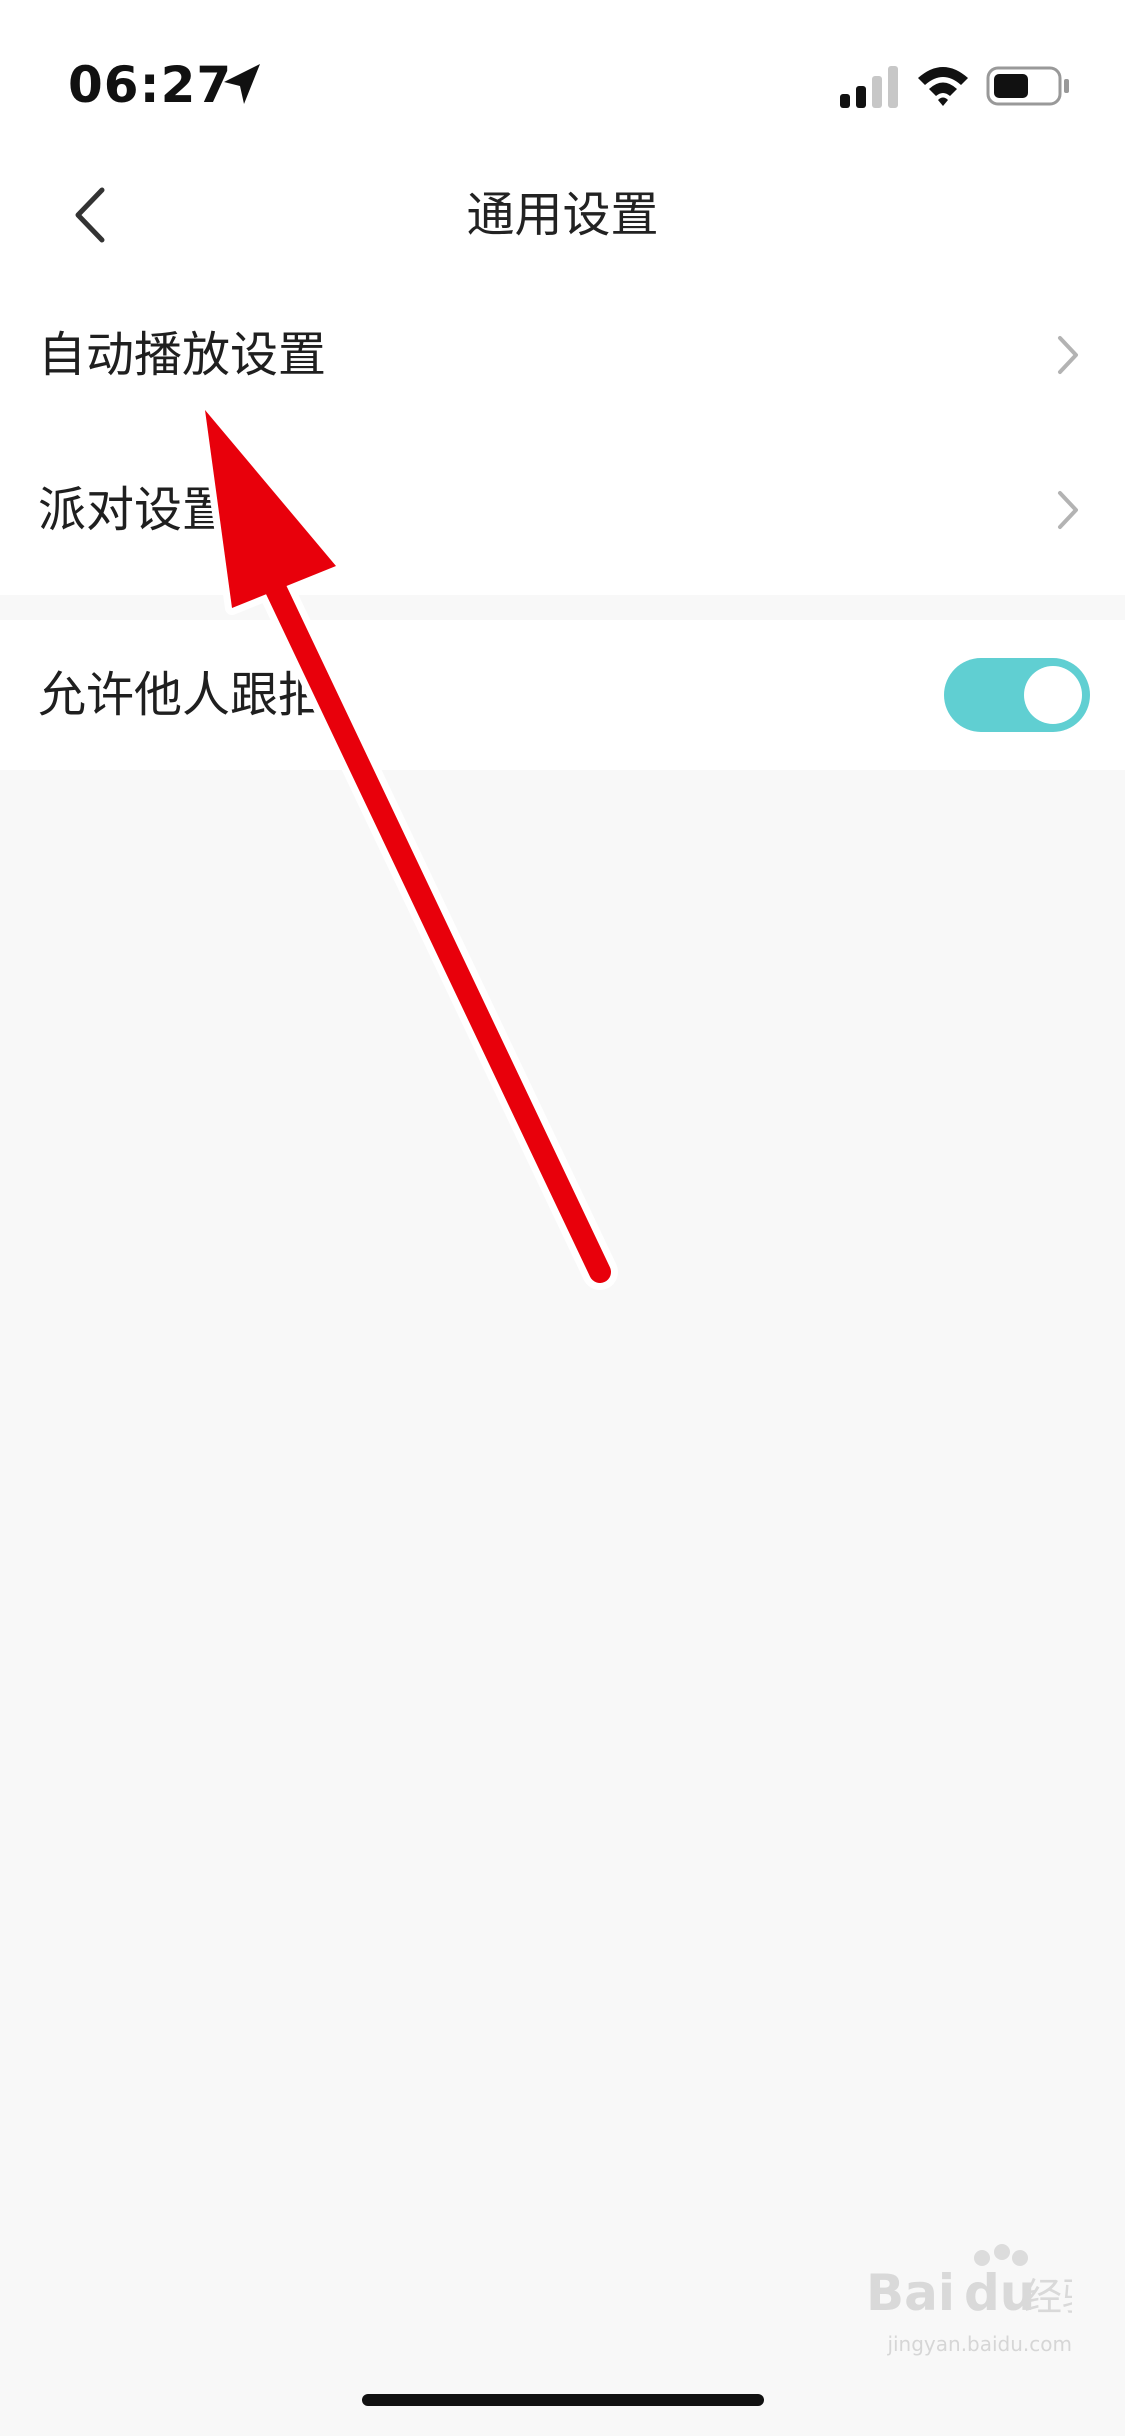  Describe the element at coordinates (1027, 86) in the screenshot. I see `battery-icon` at that location.